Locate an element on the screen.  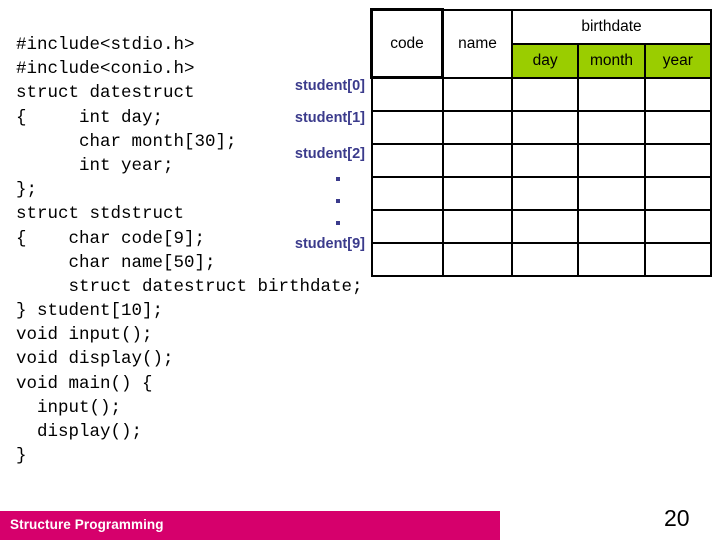
array-label-student-9: student[9] is located at coordinates (329, 244).